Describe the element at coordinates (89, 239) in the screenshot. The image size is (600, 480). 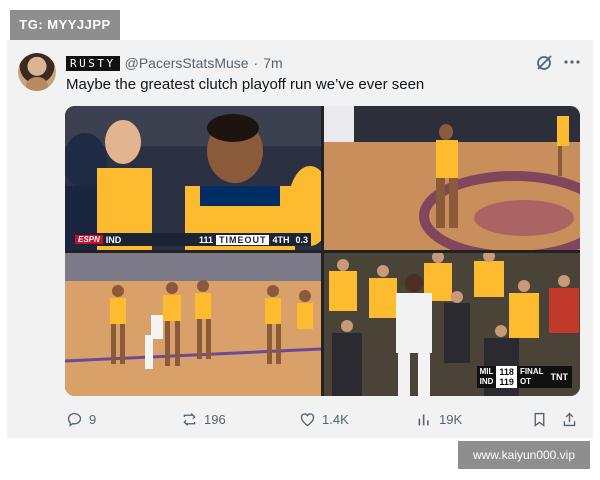
I see `network-logo: ESPN` at that location.